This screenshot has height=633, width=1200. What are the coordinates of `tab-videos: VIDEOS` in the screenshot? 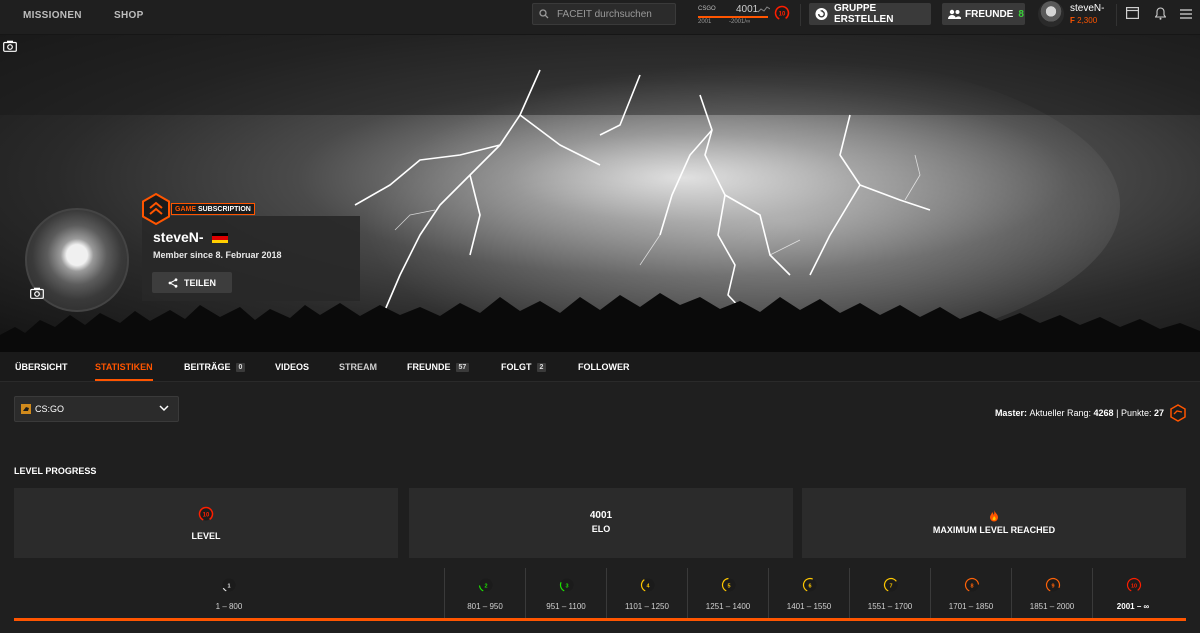 It's located at (292, 367).